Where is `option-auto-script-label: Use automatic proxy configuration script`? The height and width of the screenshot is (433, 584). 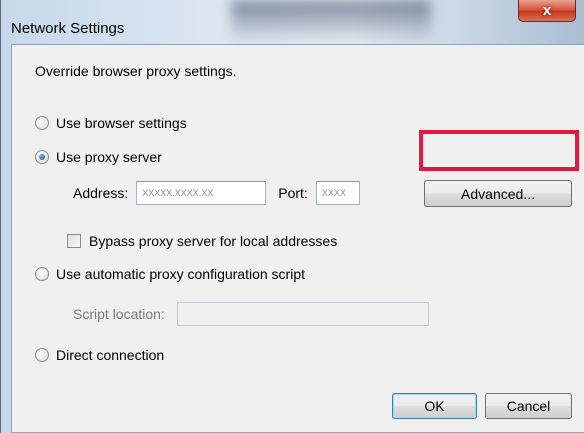 option-auto-script-label: Use automatic proxy configuration script is located at coordinates (180, 274).